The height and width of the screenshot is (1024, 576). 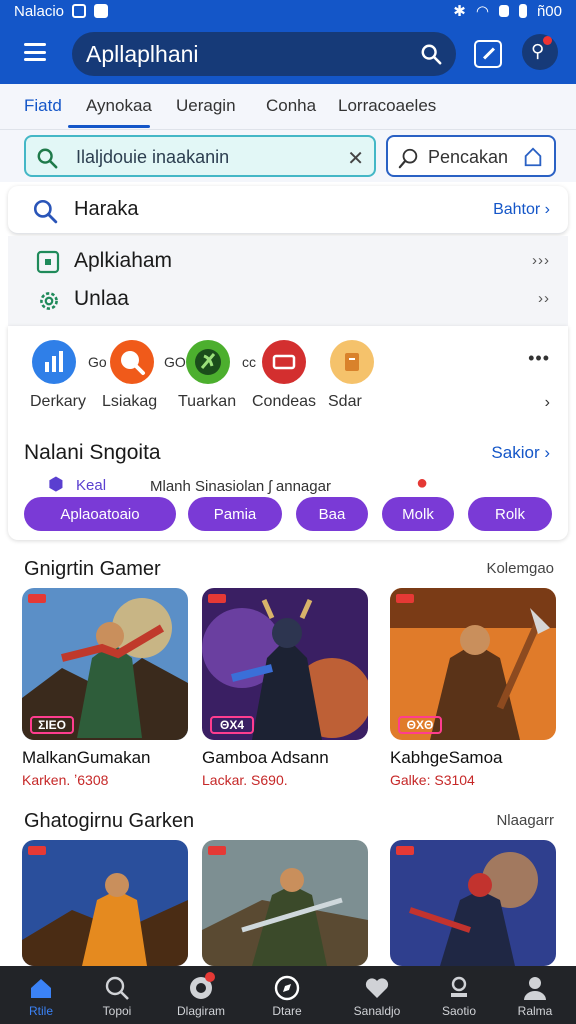 What do you see at coordinates (91, 485) in the screenshot?
I see `promo-label: Keal` at bounding box center [91, 485].